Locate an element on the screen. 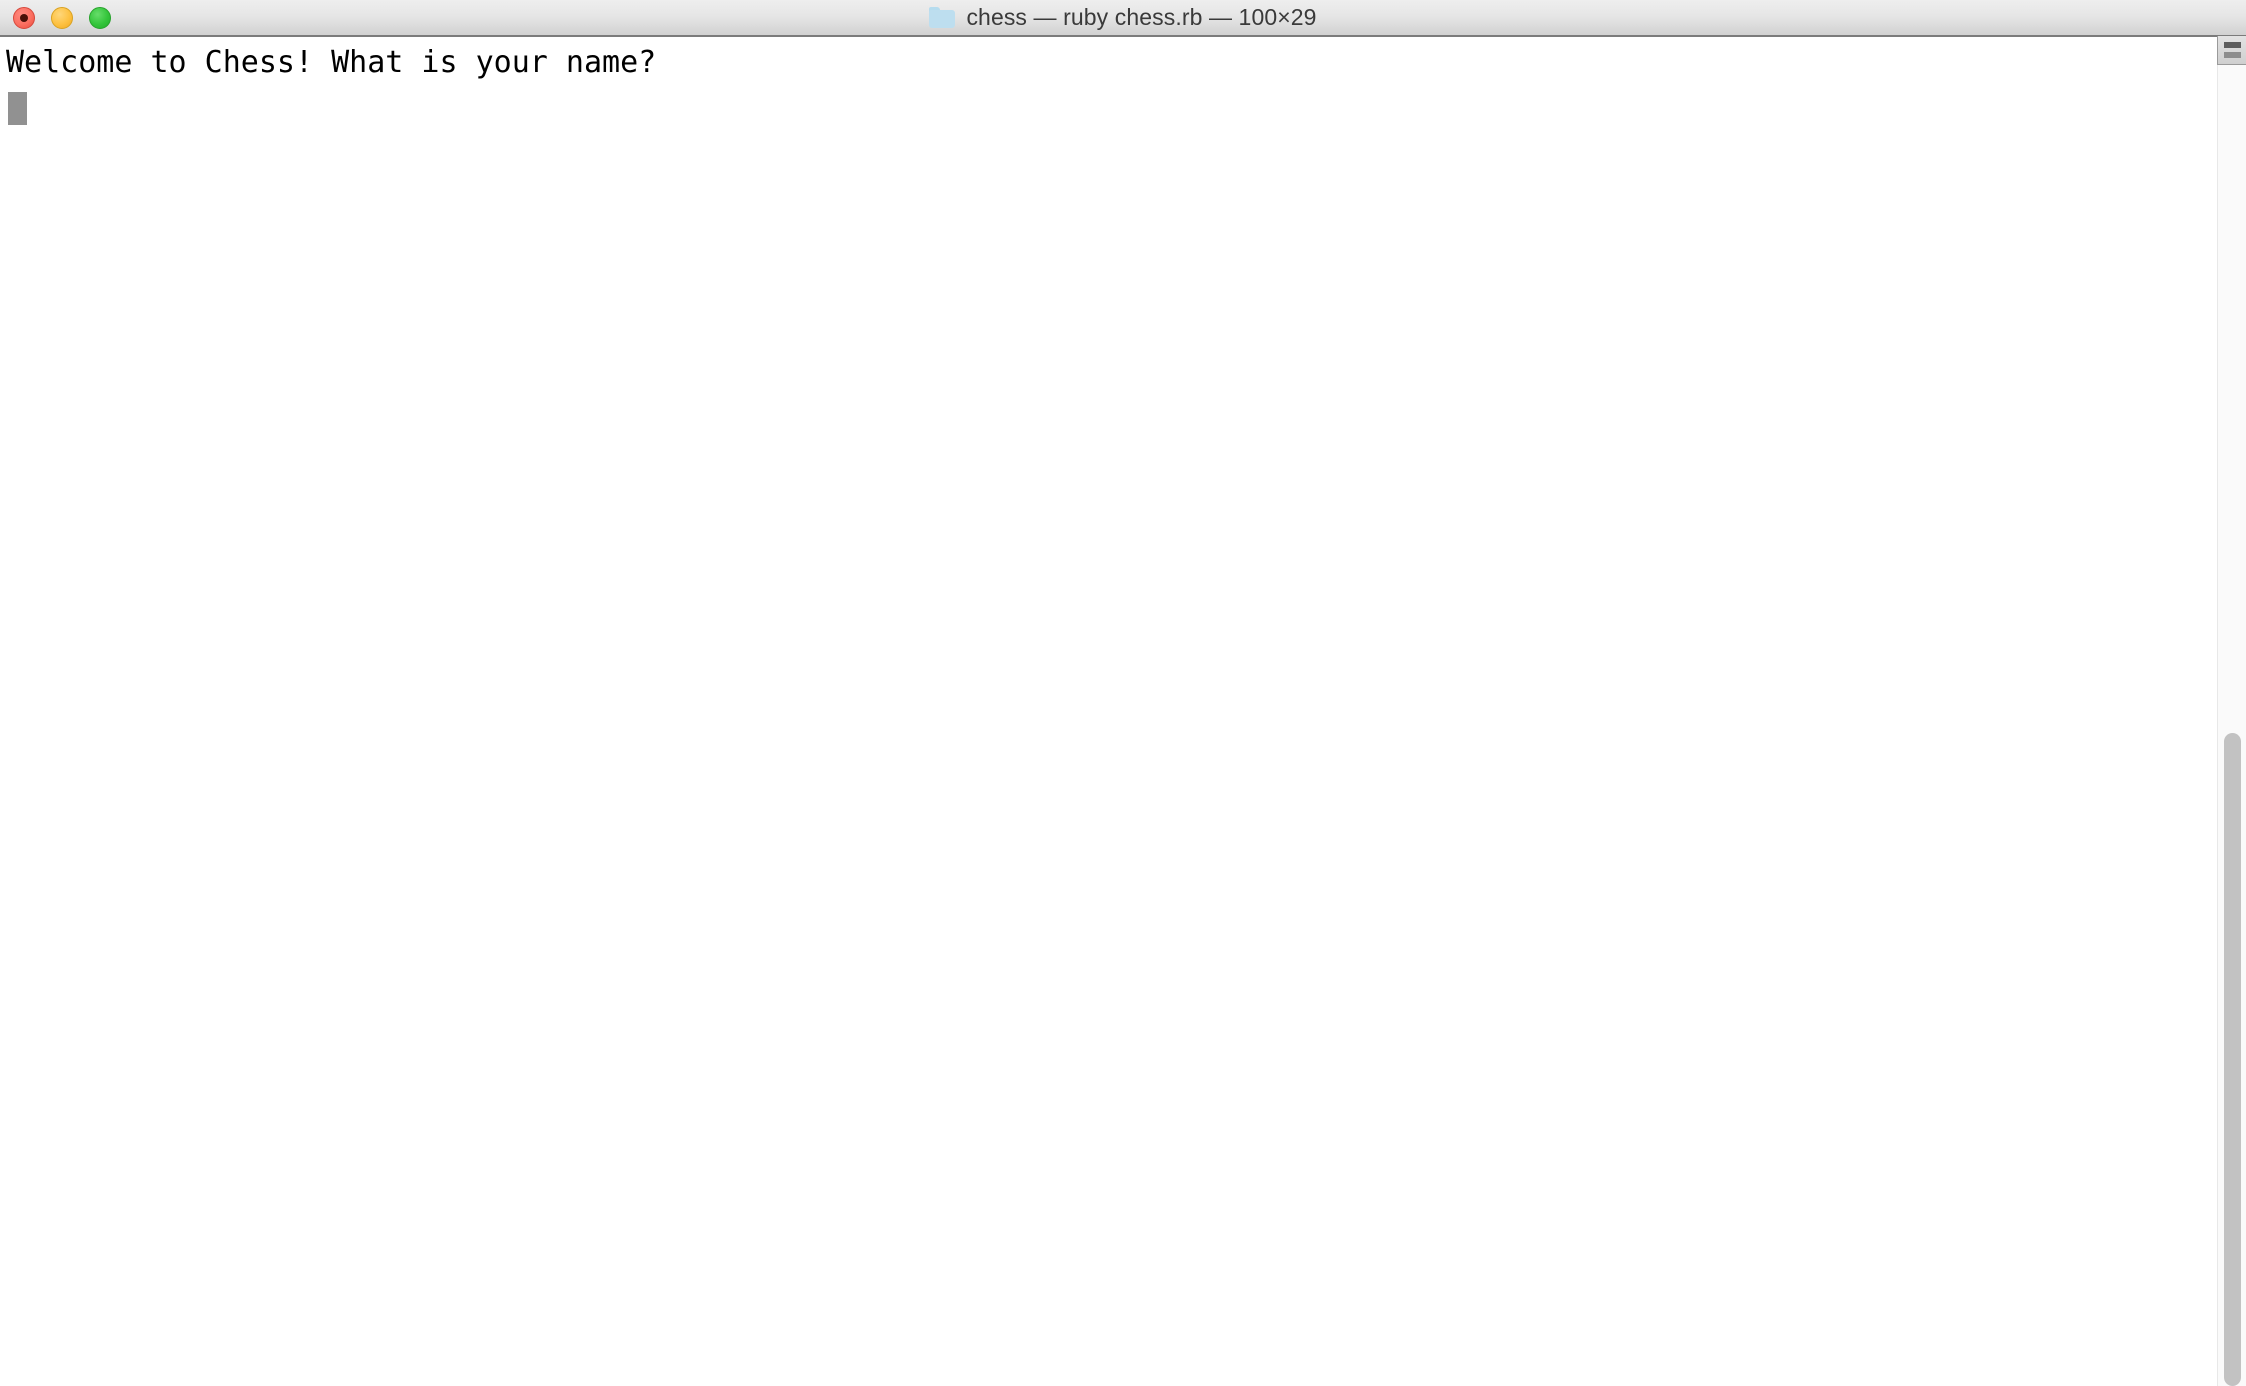 This screenshot has width=2246, height=1386. minimize-button is located at coordinates (62, 18).